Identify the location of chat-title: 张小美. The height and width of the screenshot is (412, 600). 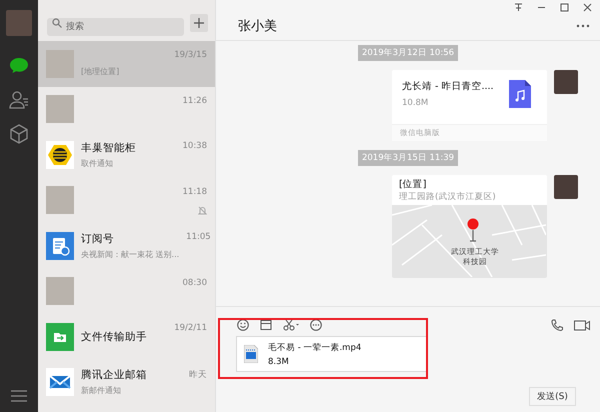
(257, 26).